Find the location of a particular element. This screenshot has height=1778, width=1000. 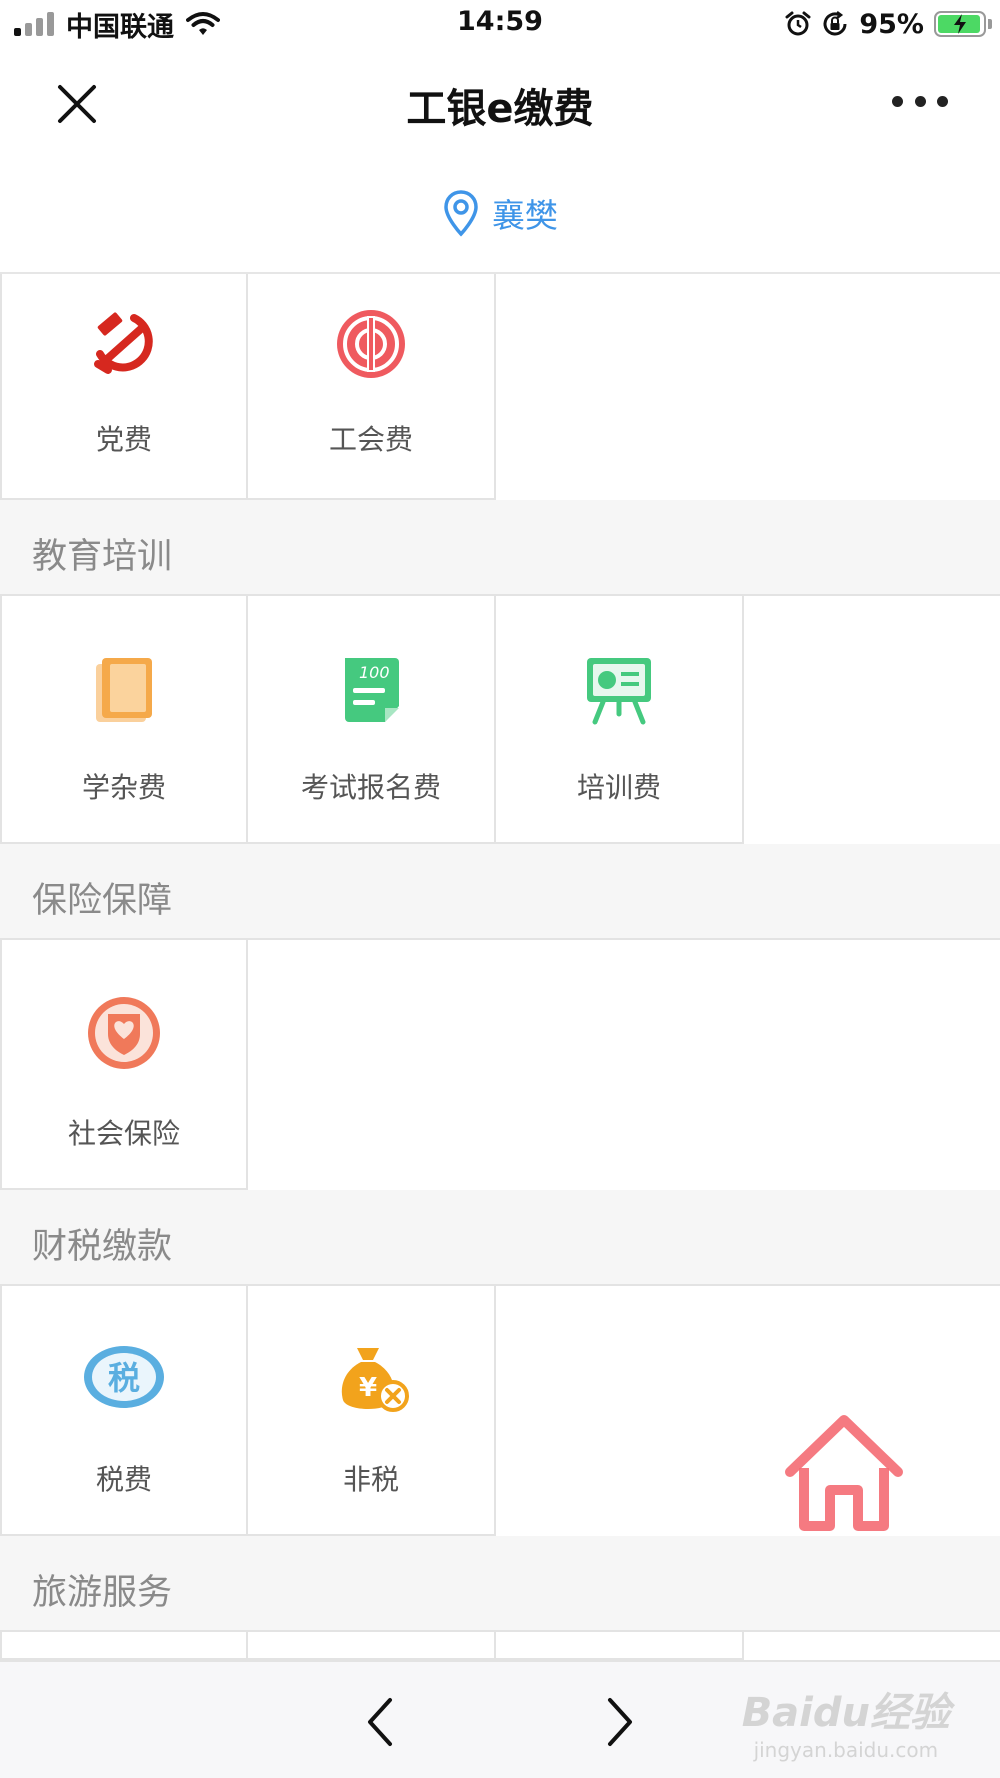

section-title: 财税缴款 is located at coordinates (102, 1247).